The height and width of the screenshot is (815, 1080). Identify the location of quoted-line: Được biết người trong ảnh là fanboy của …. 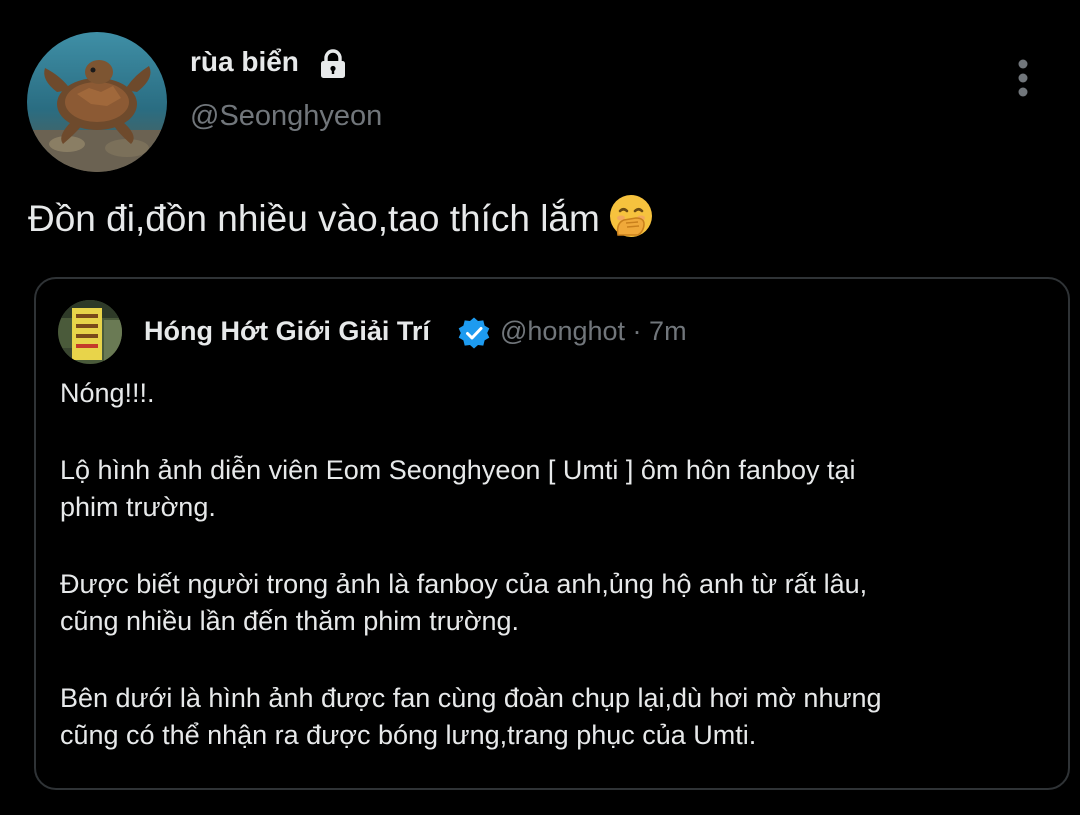
(464, 584).